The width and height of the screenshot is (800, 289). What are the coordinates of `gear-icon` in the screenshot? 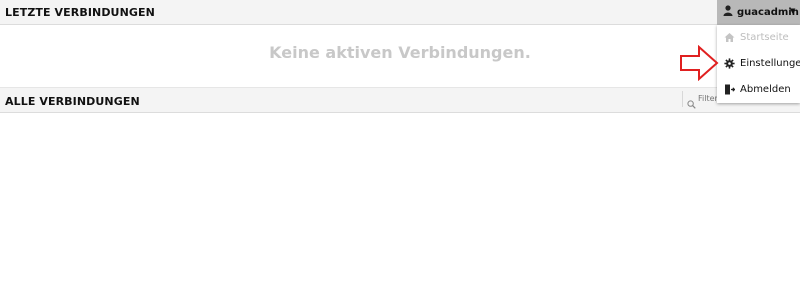 It's located at (729, 63).